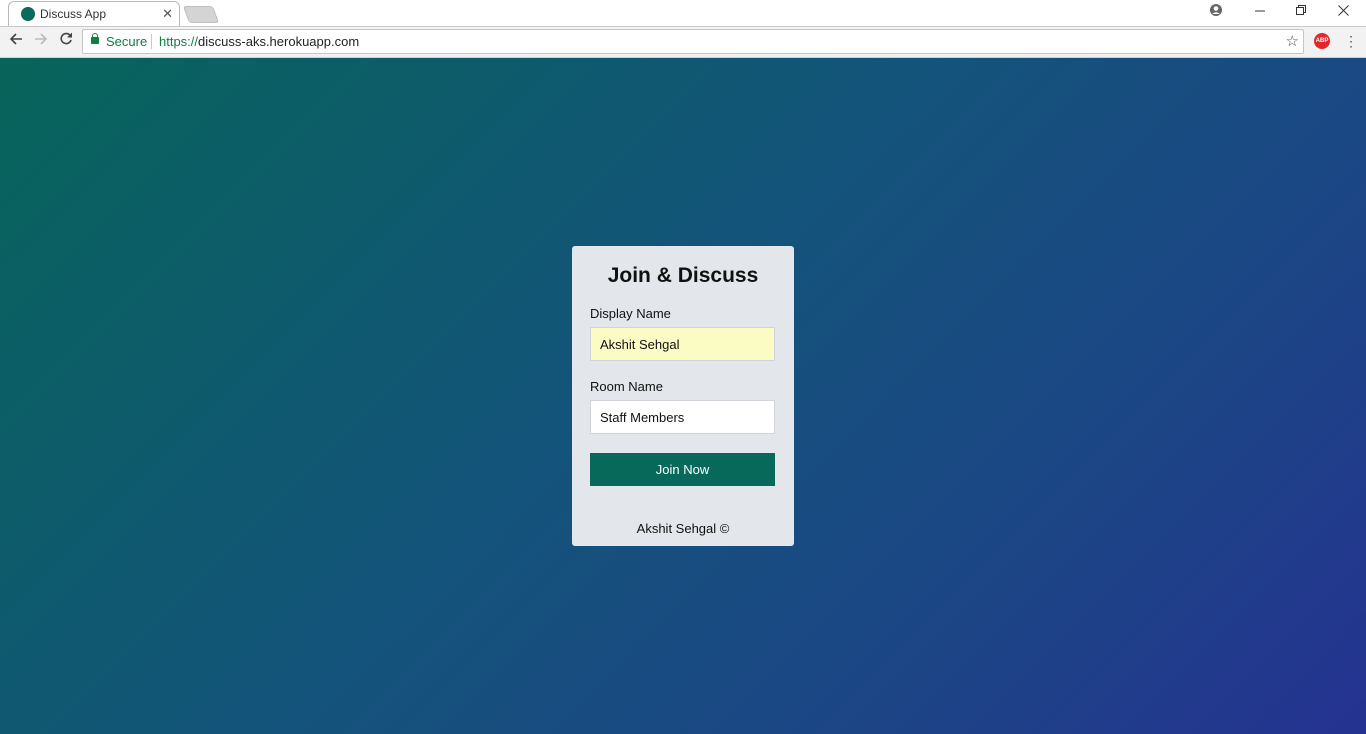 This screenshot has height=734, width=1366. I want to click on bookmark-star-icon: ☆, so click(1292, 41).